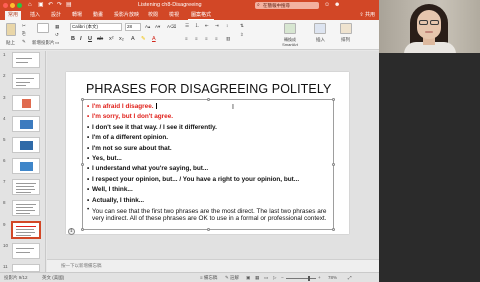 The width and height of the screenshot is (480, 282). I want to click on decrease-indent-icon: ⇤, so click(207, 26).